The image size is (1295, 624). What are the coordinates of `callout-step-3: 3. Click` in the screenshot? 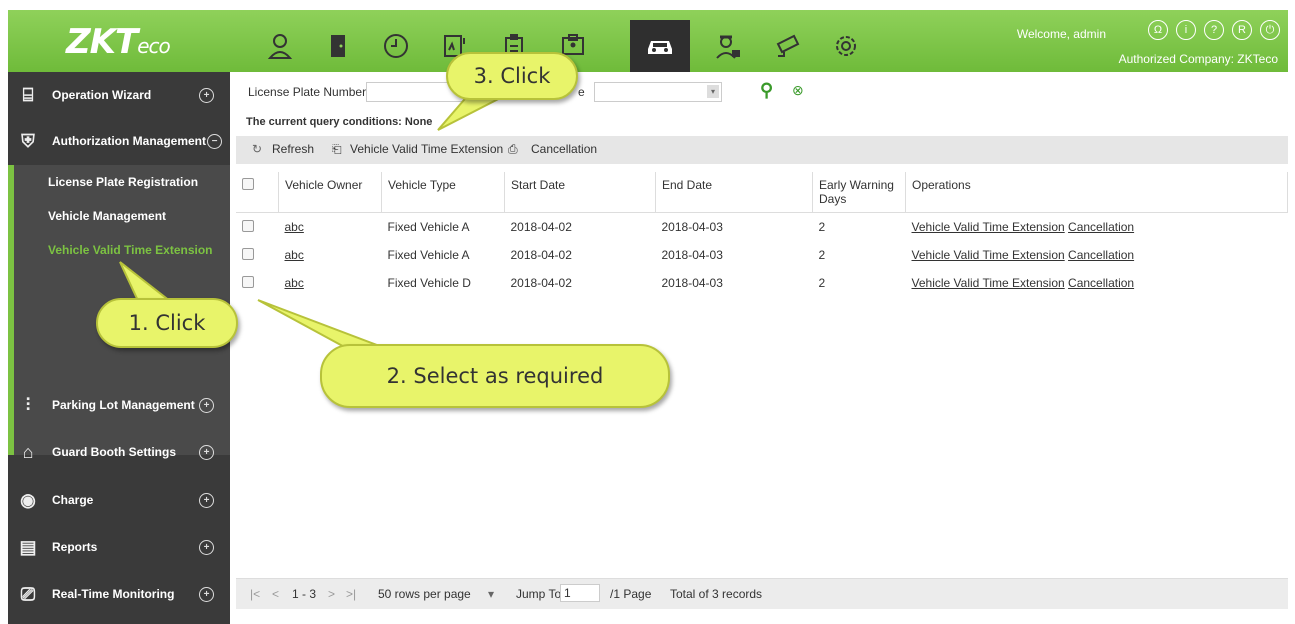 It's located at (512, 76).